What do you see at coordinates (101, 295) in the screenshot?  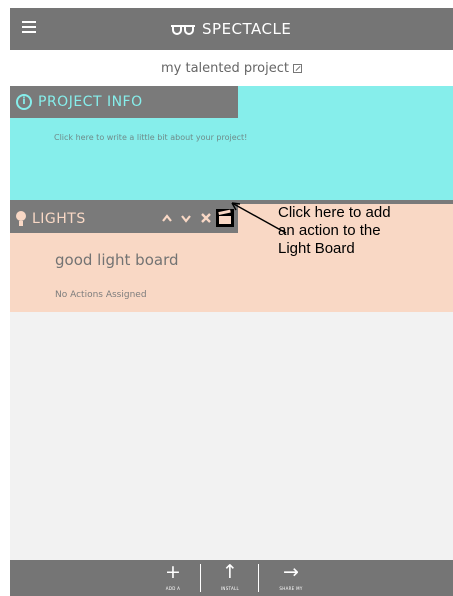 I see `actions-status: No Actions Assigned` at bounding box center [101, 295].